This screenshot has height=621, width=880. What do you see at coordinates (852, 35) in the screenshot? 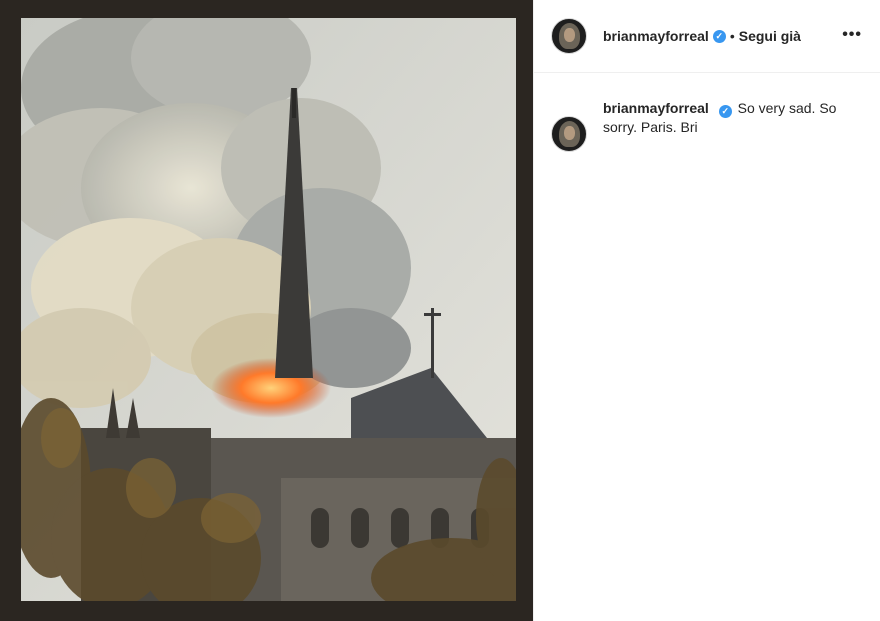
I see `more-options-icon: •••` at bounding box center [852, 35].